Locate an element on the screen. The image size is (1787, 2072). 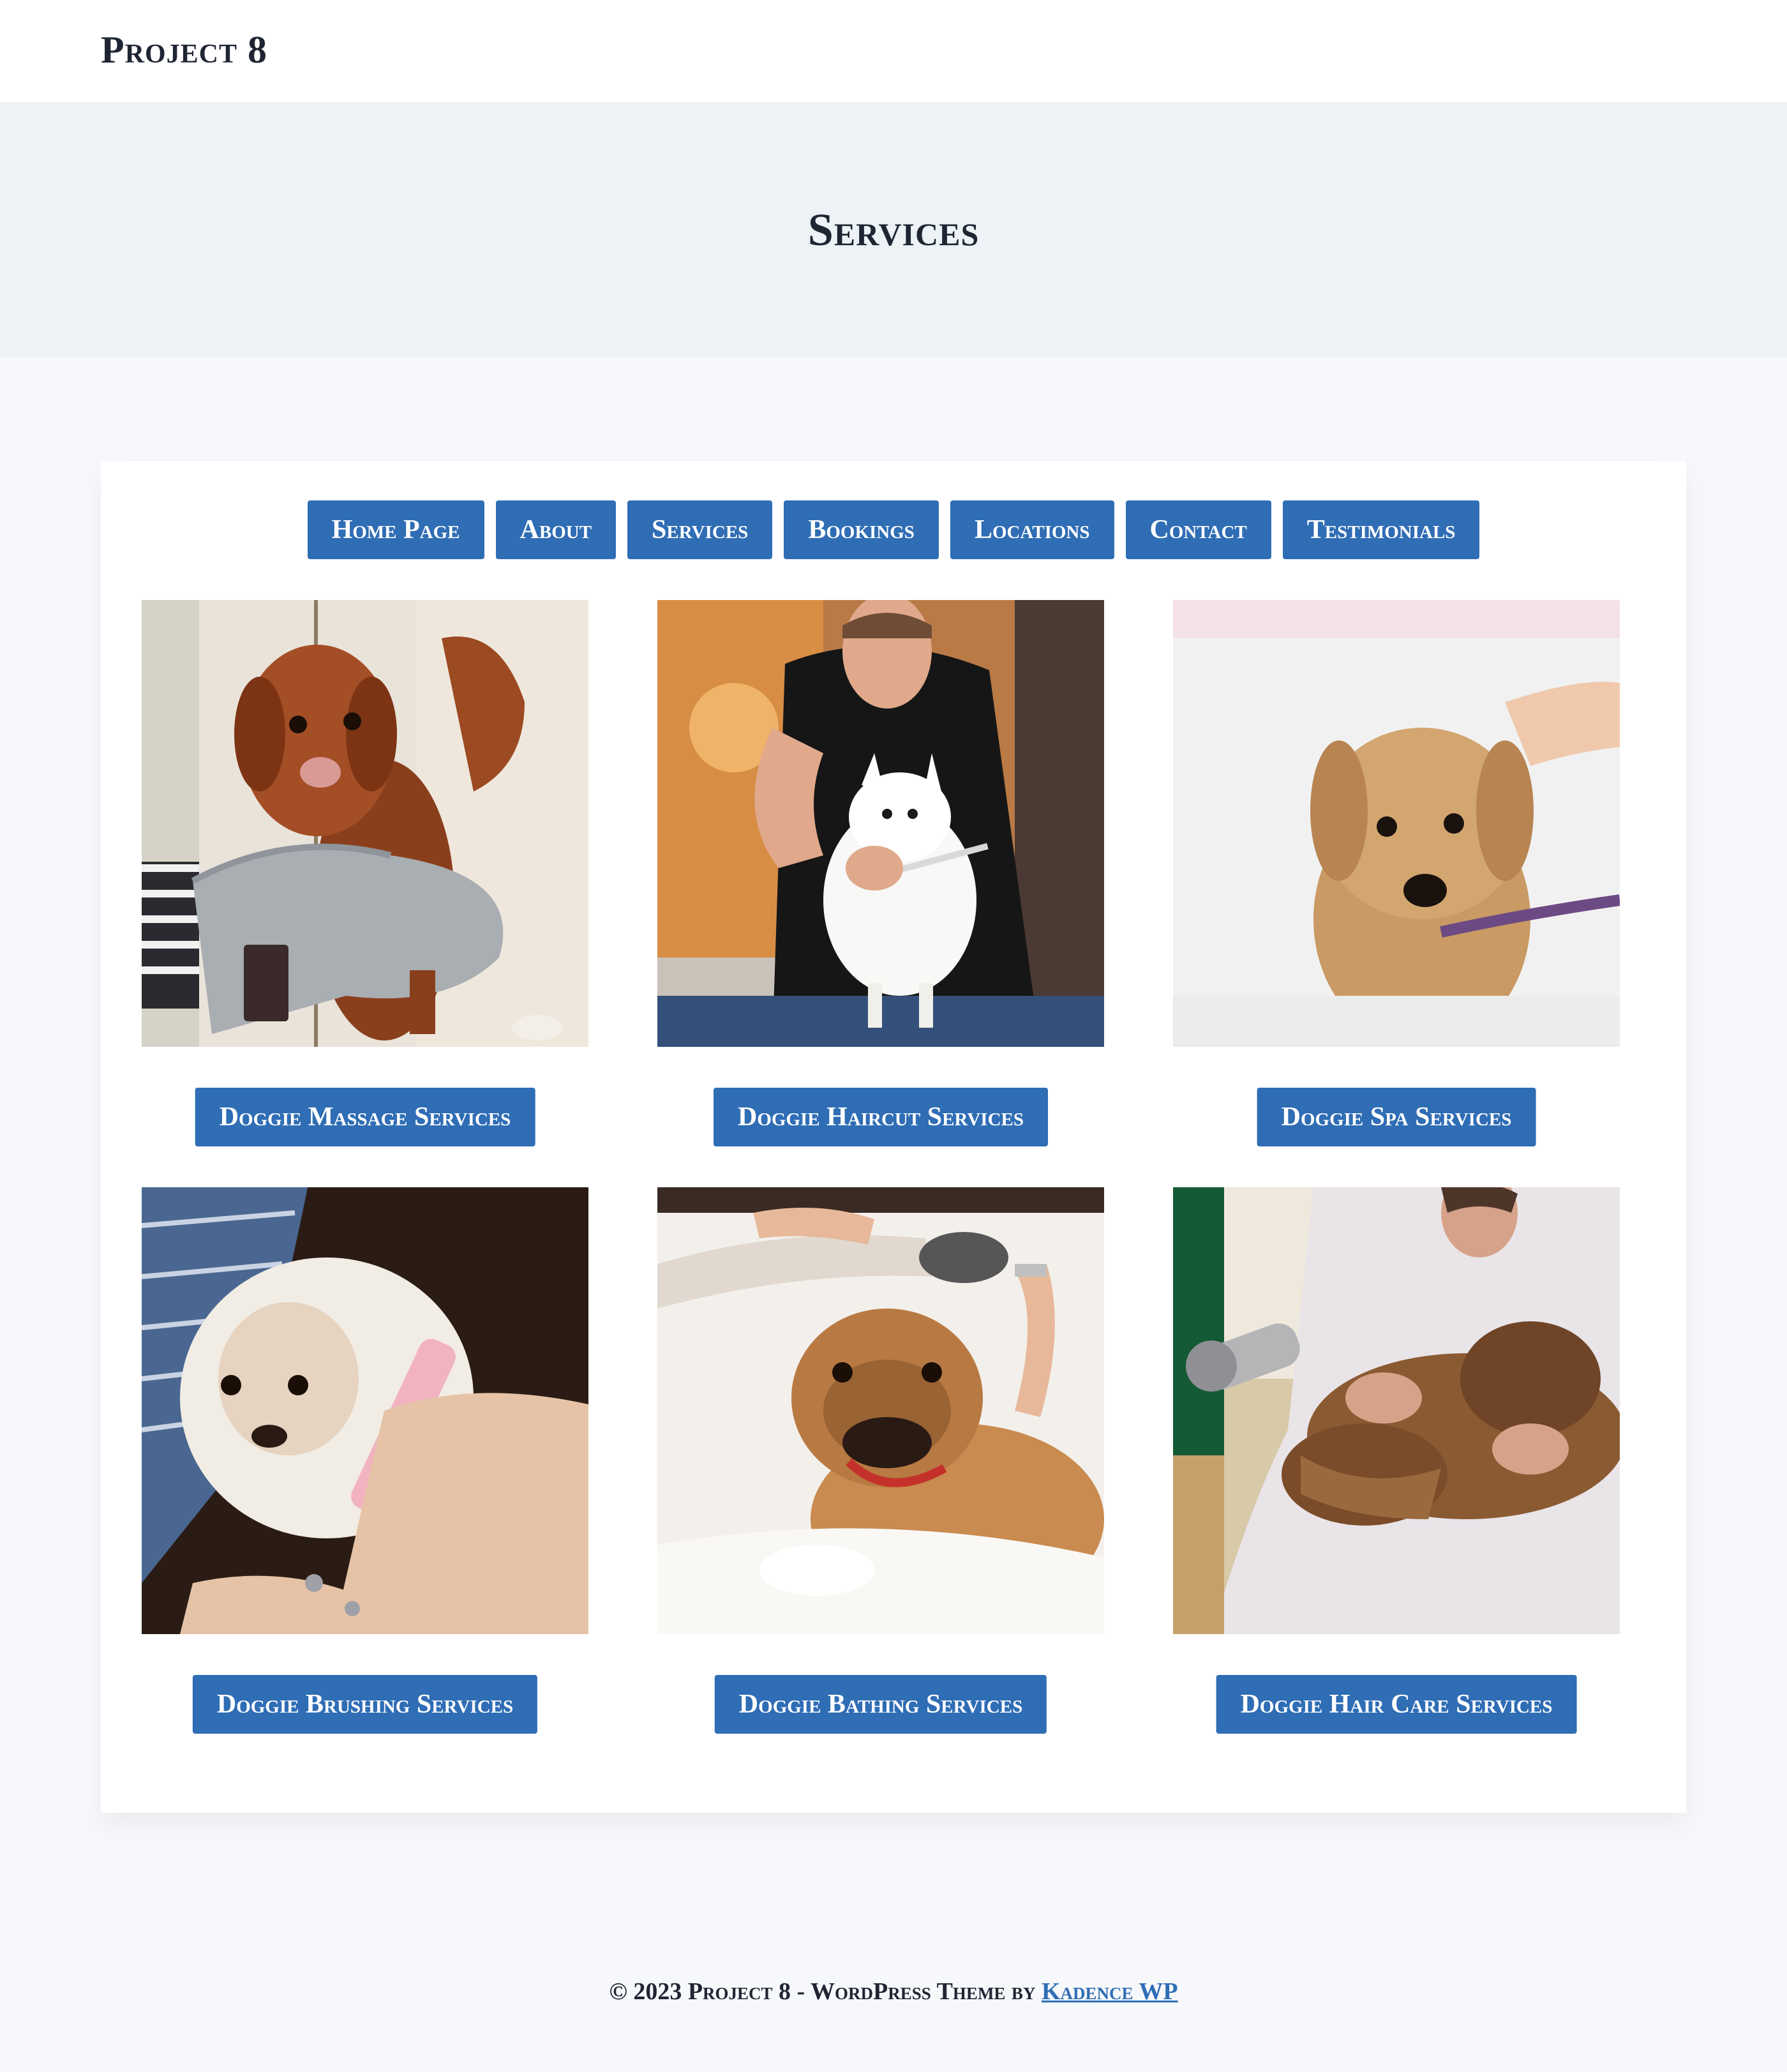
nav-testimonials-button: Testimonials is located at coordinates (1381, 529).